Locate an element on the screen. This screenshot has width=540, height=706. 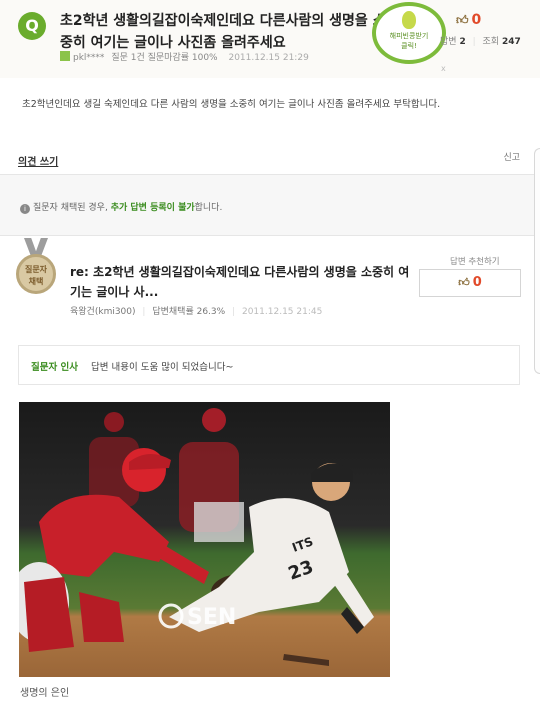
info-icon: i is located at coordinates (25, 209).